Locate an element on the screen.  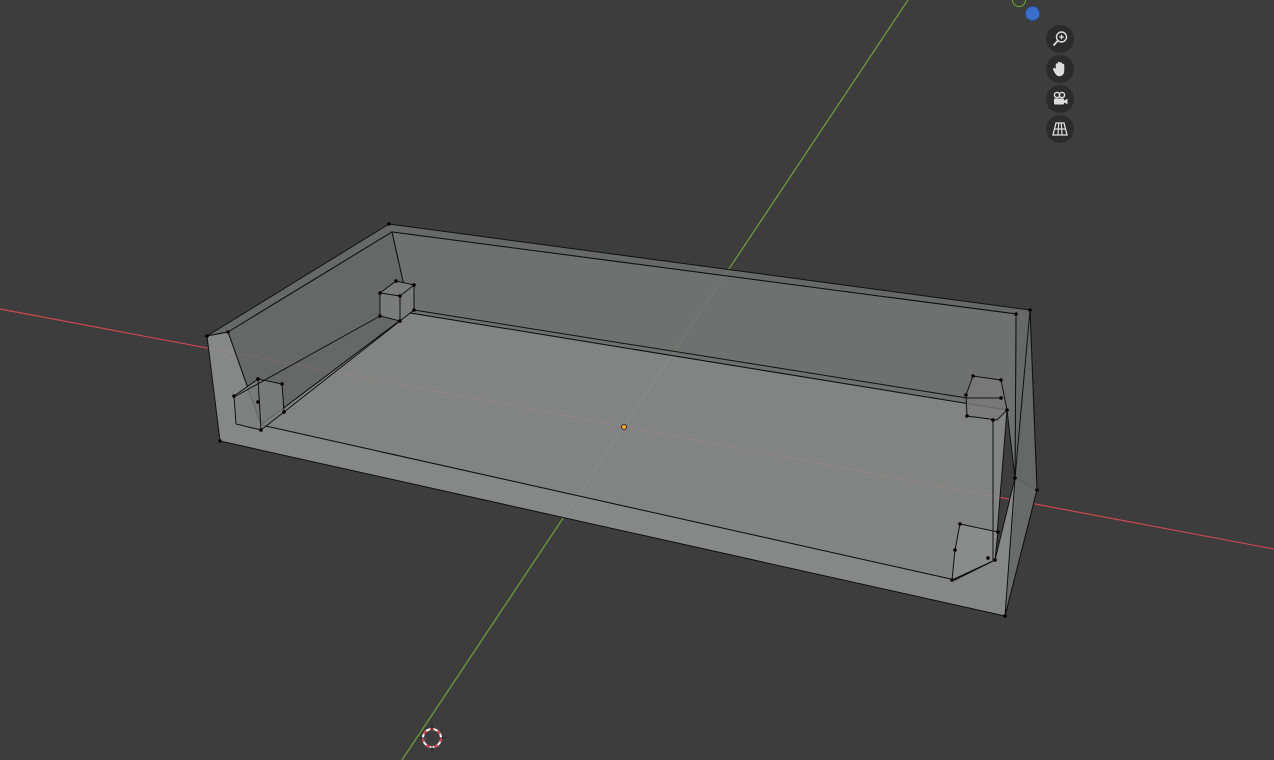
camera-view-button is located at coordinates (1060, 99).